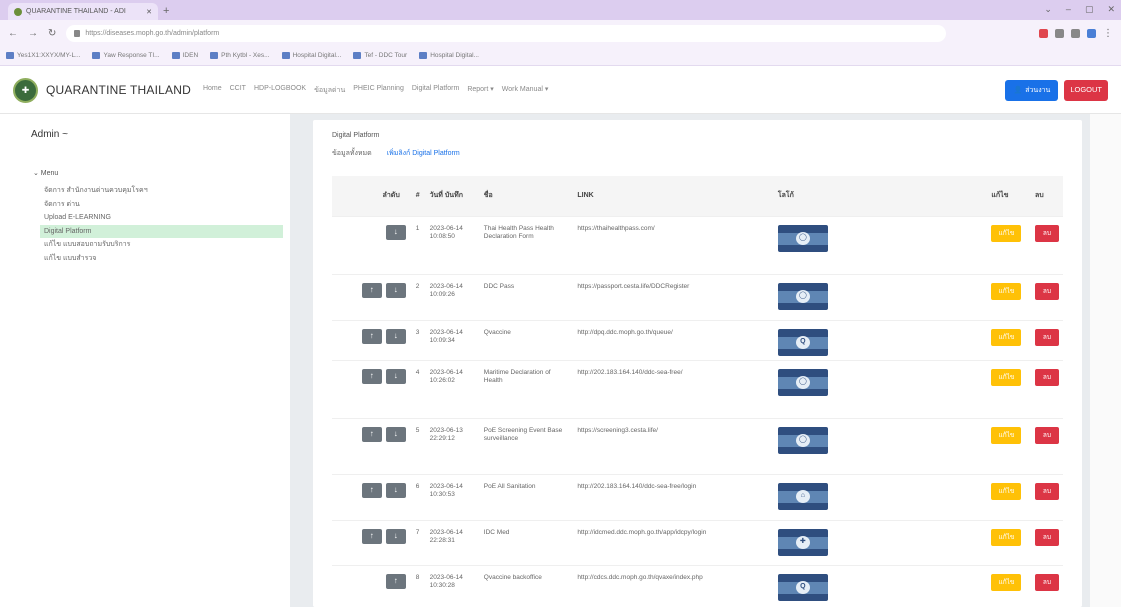 This screenshot has height=607, width=1121. What do you see at coordinates (673, 296) in the screenshot?
I see `row-link: https://passport.cesta.life/DDCRegister` at bounding box center [673, 296].